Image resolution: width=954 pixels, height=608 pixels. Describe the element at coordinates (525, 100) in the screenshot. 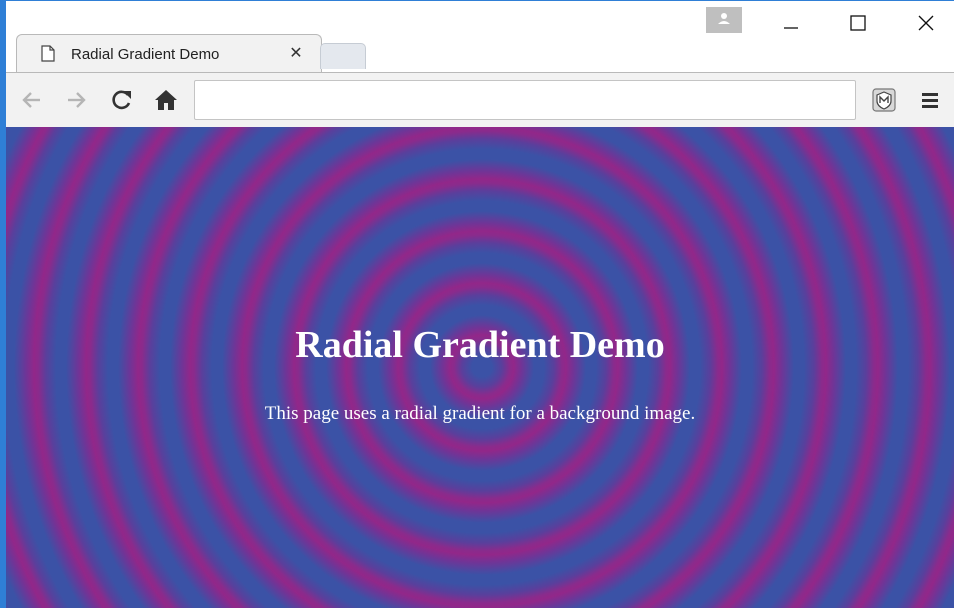

I see `address-bar-input` at that location.